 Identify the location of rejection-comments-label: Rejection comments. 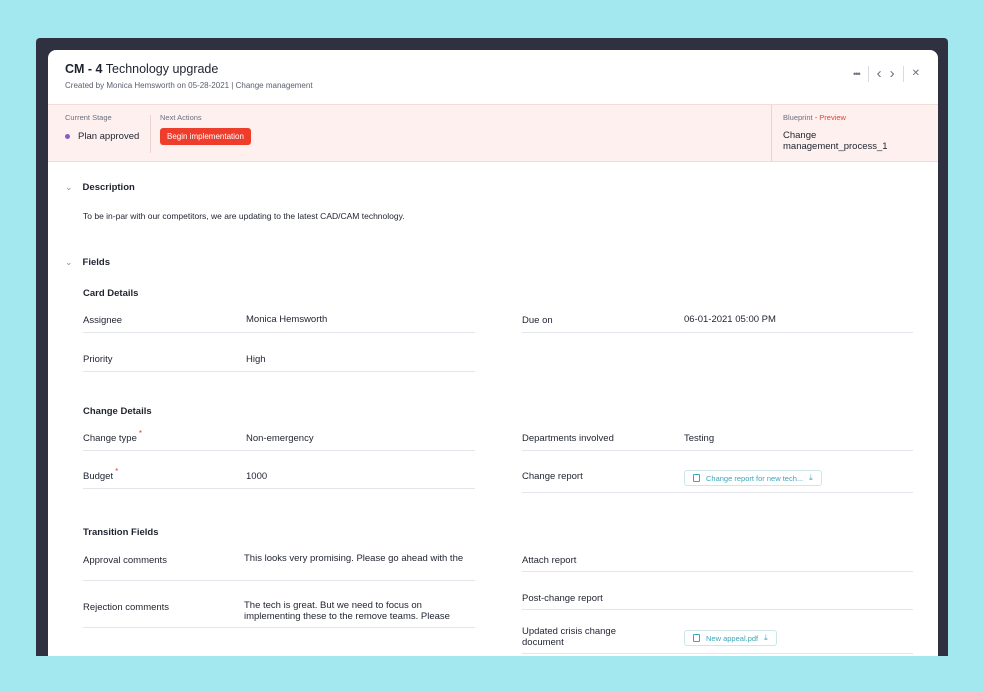
(126, 607).